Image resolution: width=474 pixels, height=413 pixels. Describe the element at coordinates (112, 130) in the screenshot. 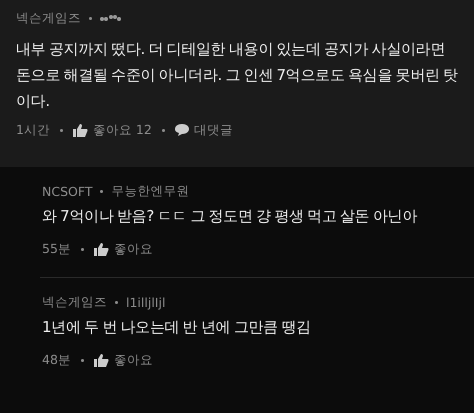

I see `like-button: 좋아요 12` at that location.